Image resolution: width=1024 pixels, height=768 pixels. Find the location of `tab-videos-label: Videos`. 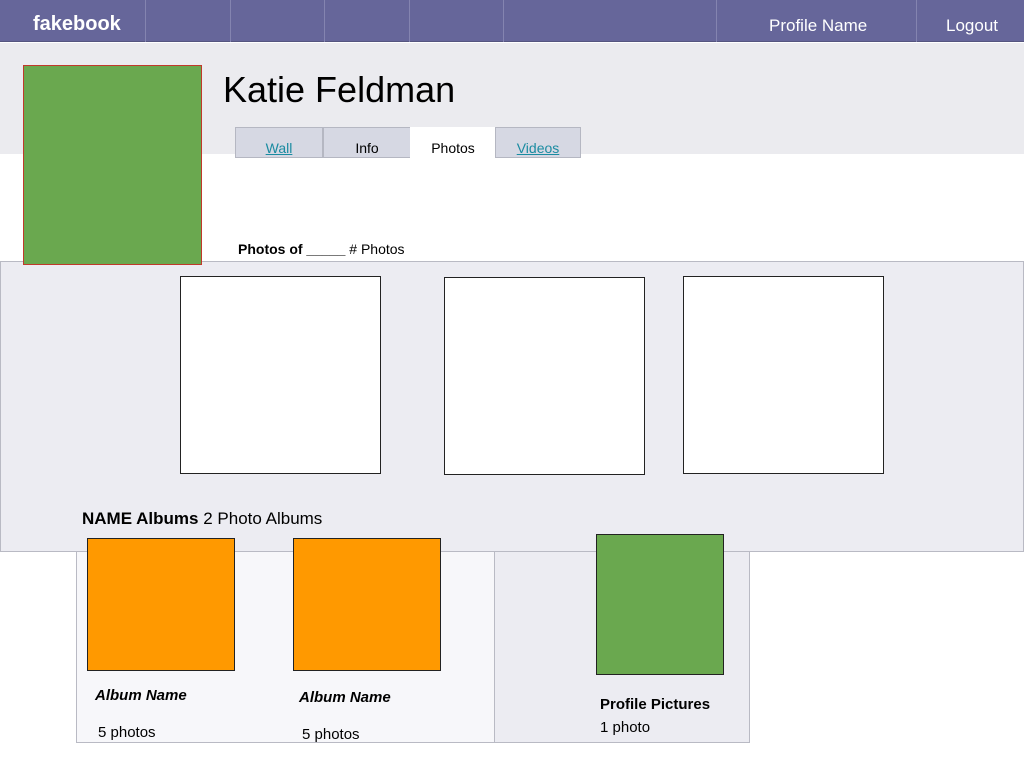

tab-videos-label: Videos is located at coordinates (538, 148).